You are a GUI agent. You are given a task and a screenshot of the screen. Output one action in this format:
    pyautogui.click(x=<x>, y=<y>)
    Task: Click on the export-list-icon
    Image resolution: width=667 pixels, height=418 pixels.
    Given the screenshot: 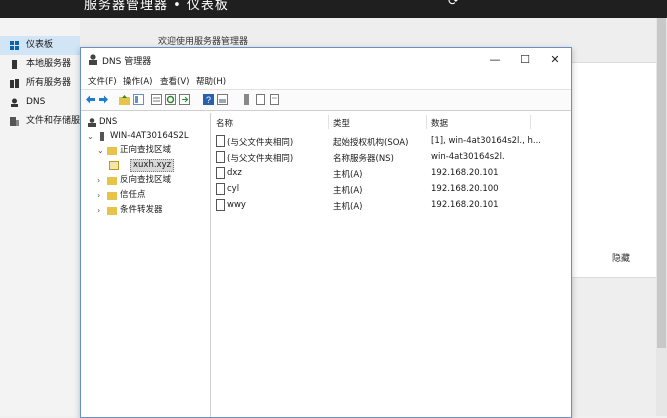 What is the action you would take?
    pyautogui.click(x=184, y=99)
    